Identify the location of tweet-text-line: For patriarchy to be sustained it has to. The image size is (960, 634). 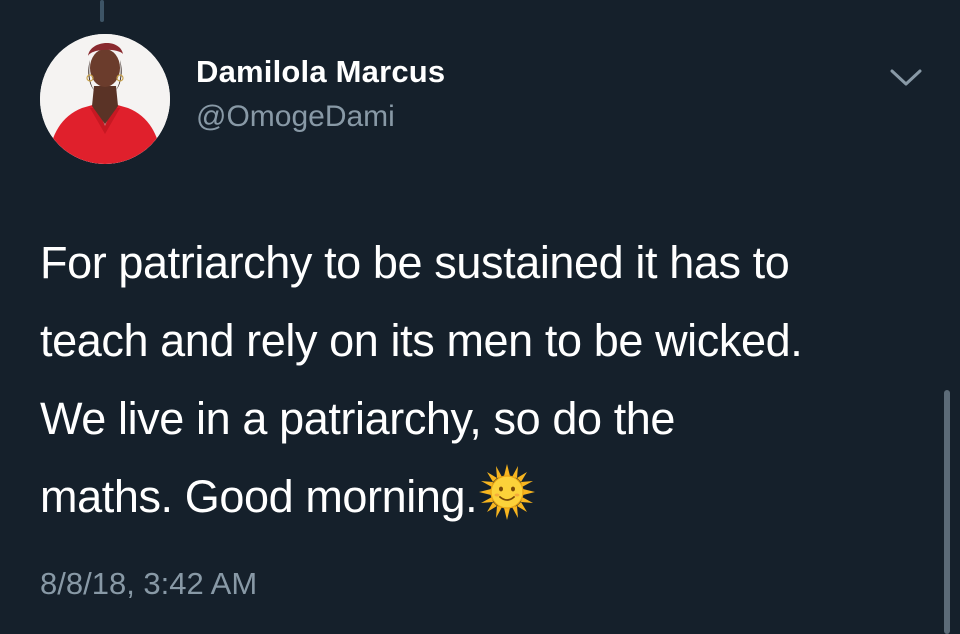
(415, 262).